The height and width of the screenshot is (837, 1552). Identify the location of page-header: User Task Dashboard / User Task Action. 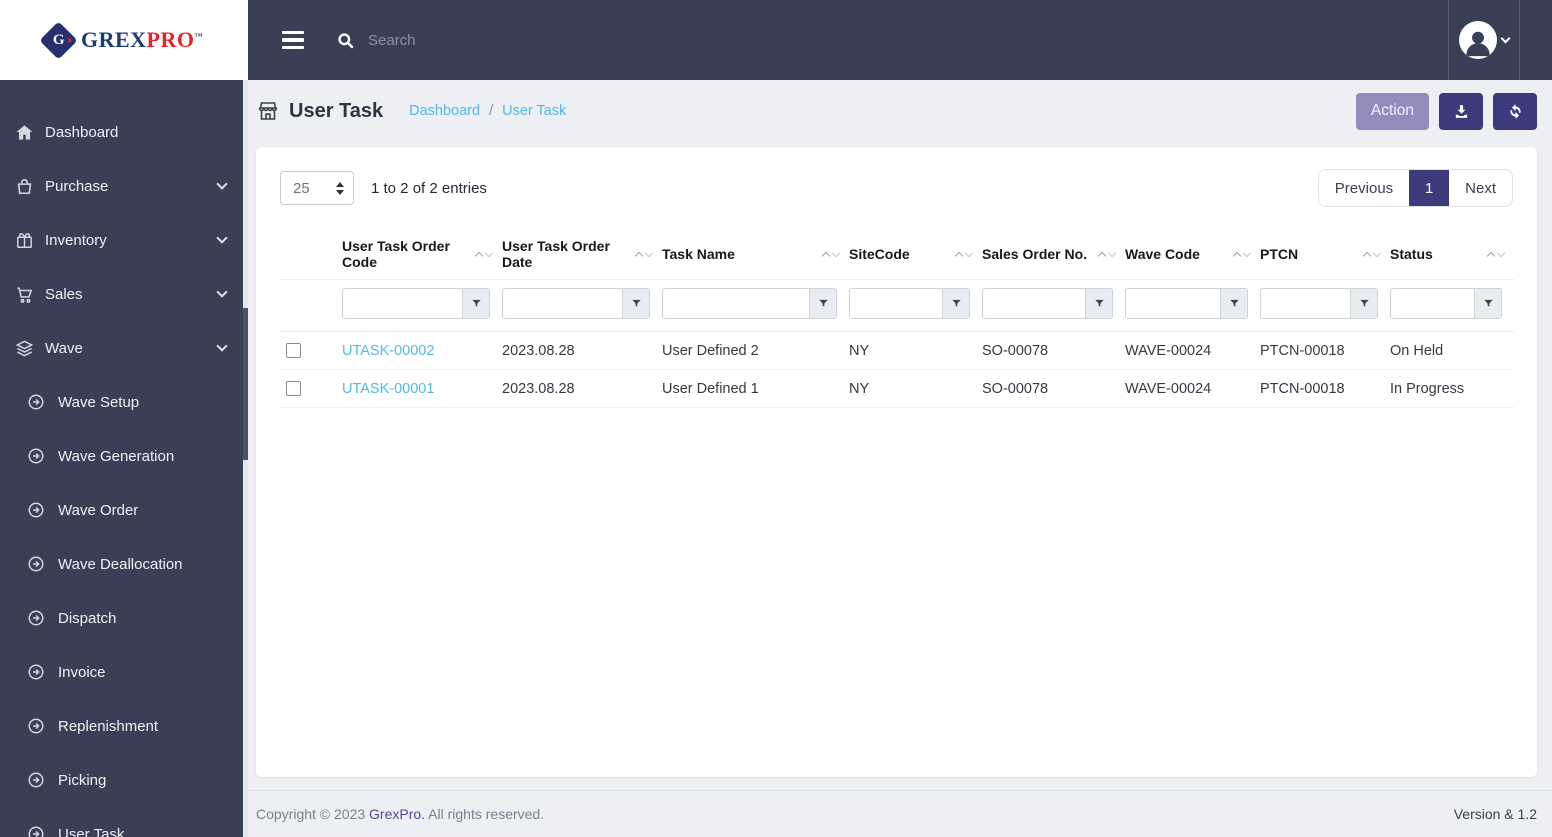
(900, 111).